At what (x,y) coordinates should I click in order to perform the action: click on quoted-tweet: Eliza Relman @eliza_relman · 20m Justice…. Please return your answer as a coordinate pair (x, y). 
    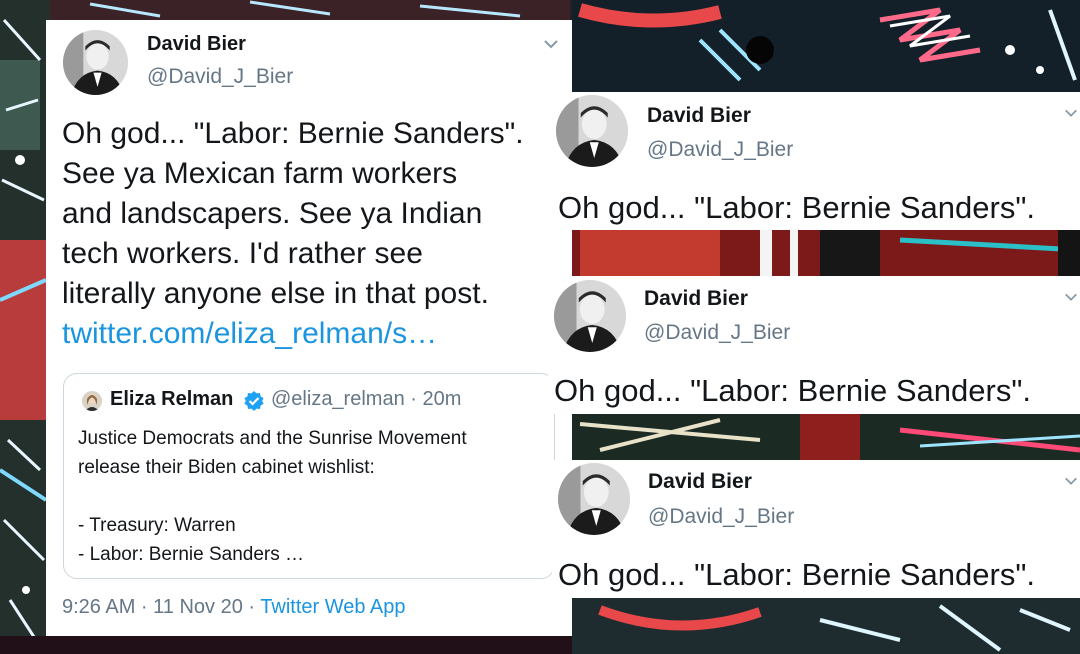
    Looking at the image, I should click on (309, 476).